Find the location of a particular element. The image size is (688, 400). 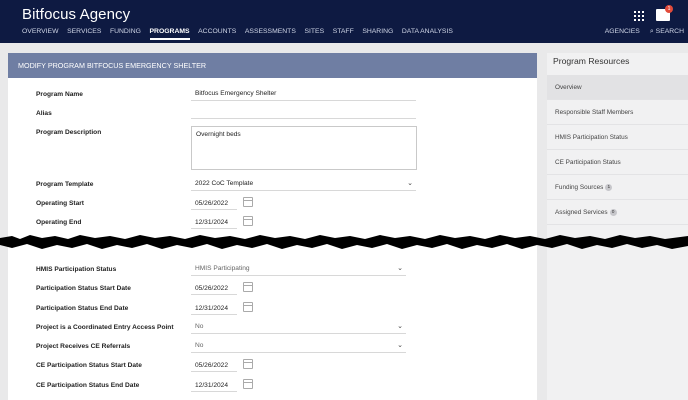

apps-grid-icon is located at coordinates (639, 16).